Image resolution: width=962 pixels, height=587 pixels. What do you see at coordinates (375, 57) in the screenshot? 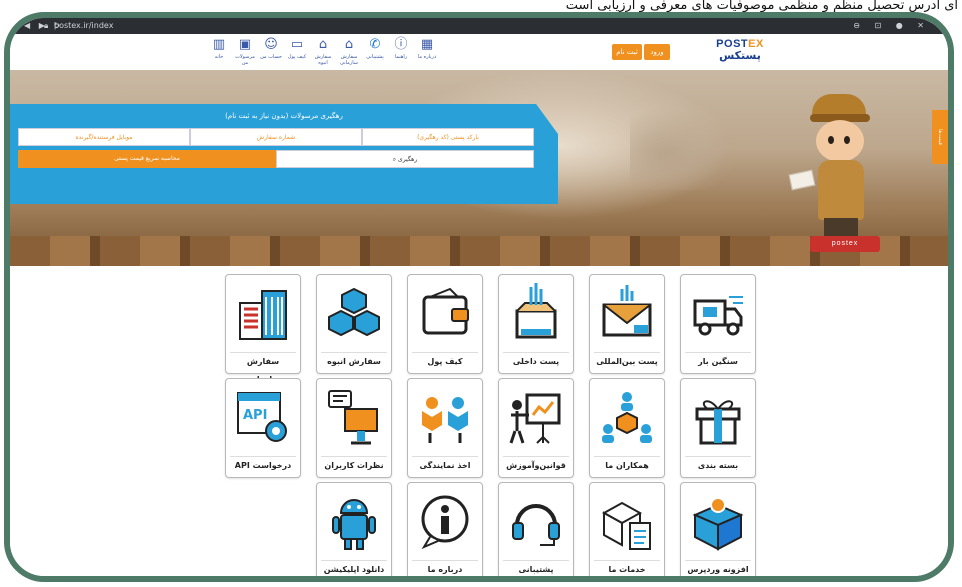
I see `nav-item-label: پشتیبانی` at bounding box center [375, 57].